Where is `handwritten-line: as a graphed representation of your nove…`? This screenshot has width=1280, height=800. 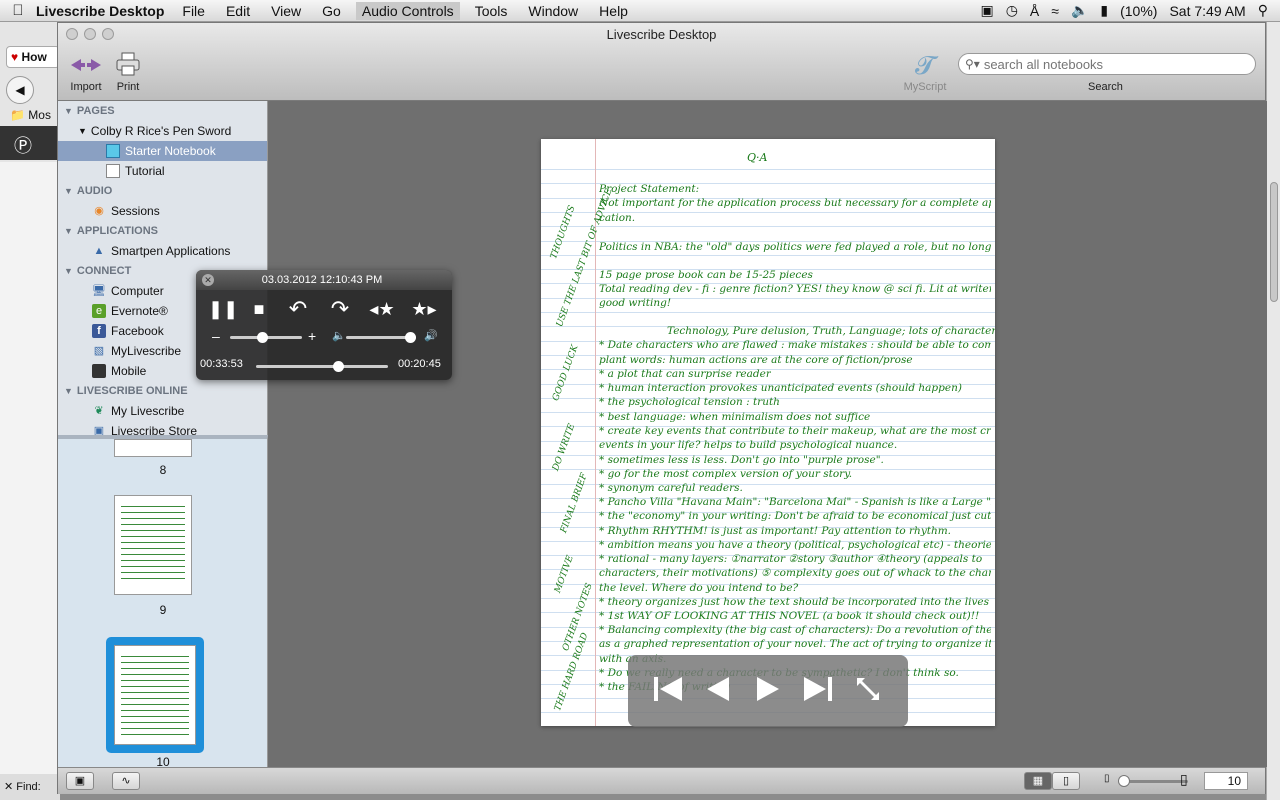 handwritten-line: as a graphed representation of your nove… is located at coordinates (795, 644).